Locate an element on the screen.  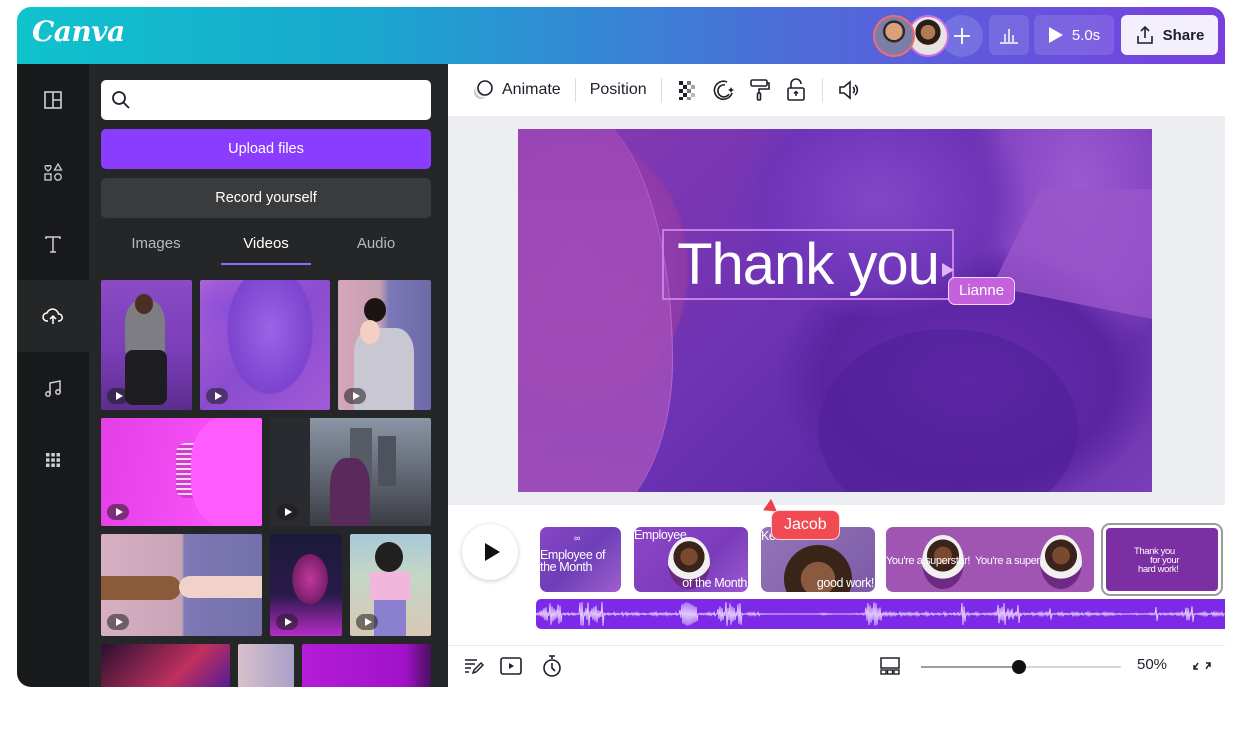
lock-button is located at coordinates (796, 90).